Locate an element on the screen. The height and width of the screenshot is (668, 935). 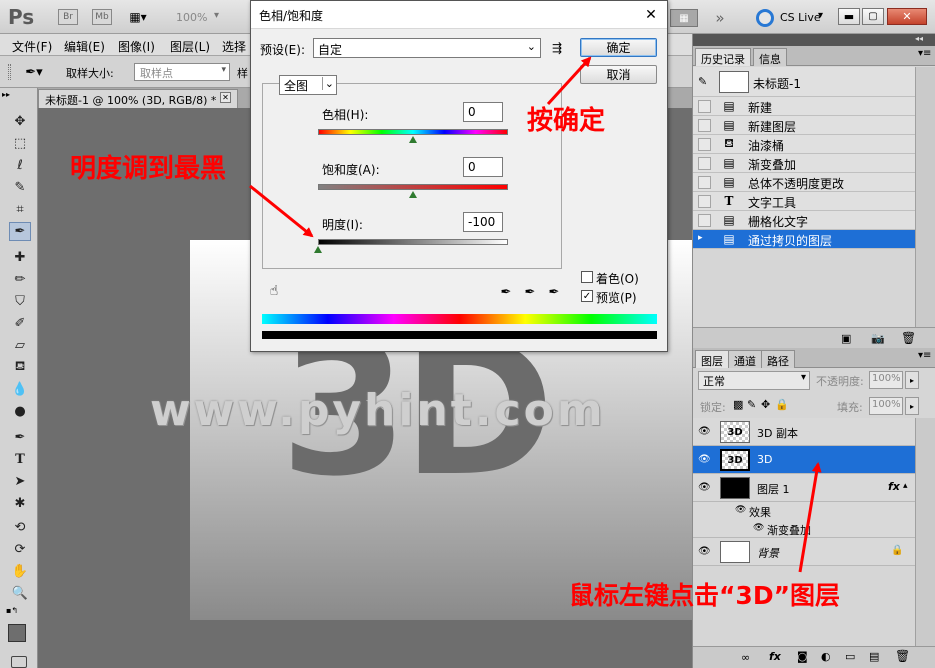
hue-slider-thumb is located at coordinates (413, 139).